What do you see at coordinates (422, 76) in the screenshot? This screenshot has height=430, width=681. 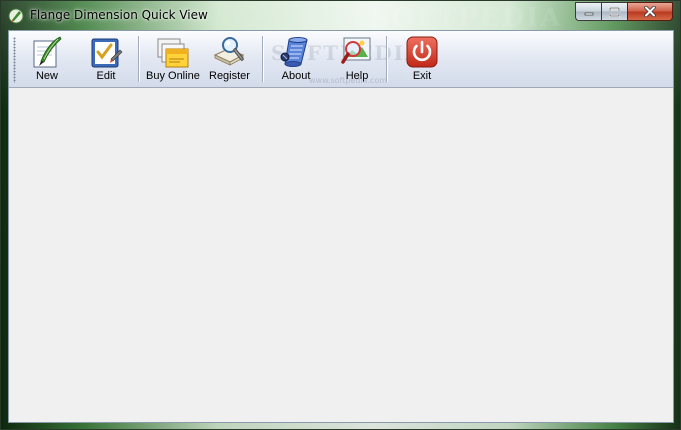 I see `exit-label: Exit` at bounding box center [422, 76].